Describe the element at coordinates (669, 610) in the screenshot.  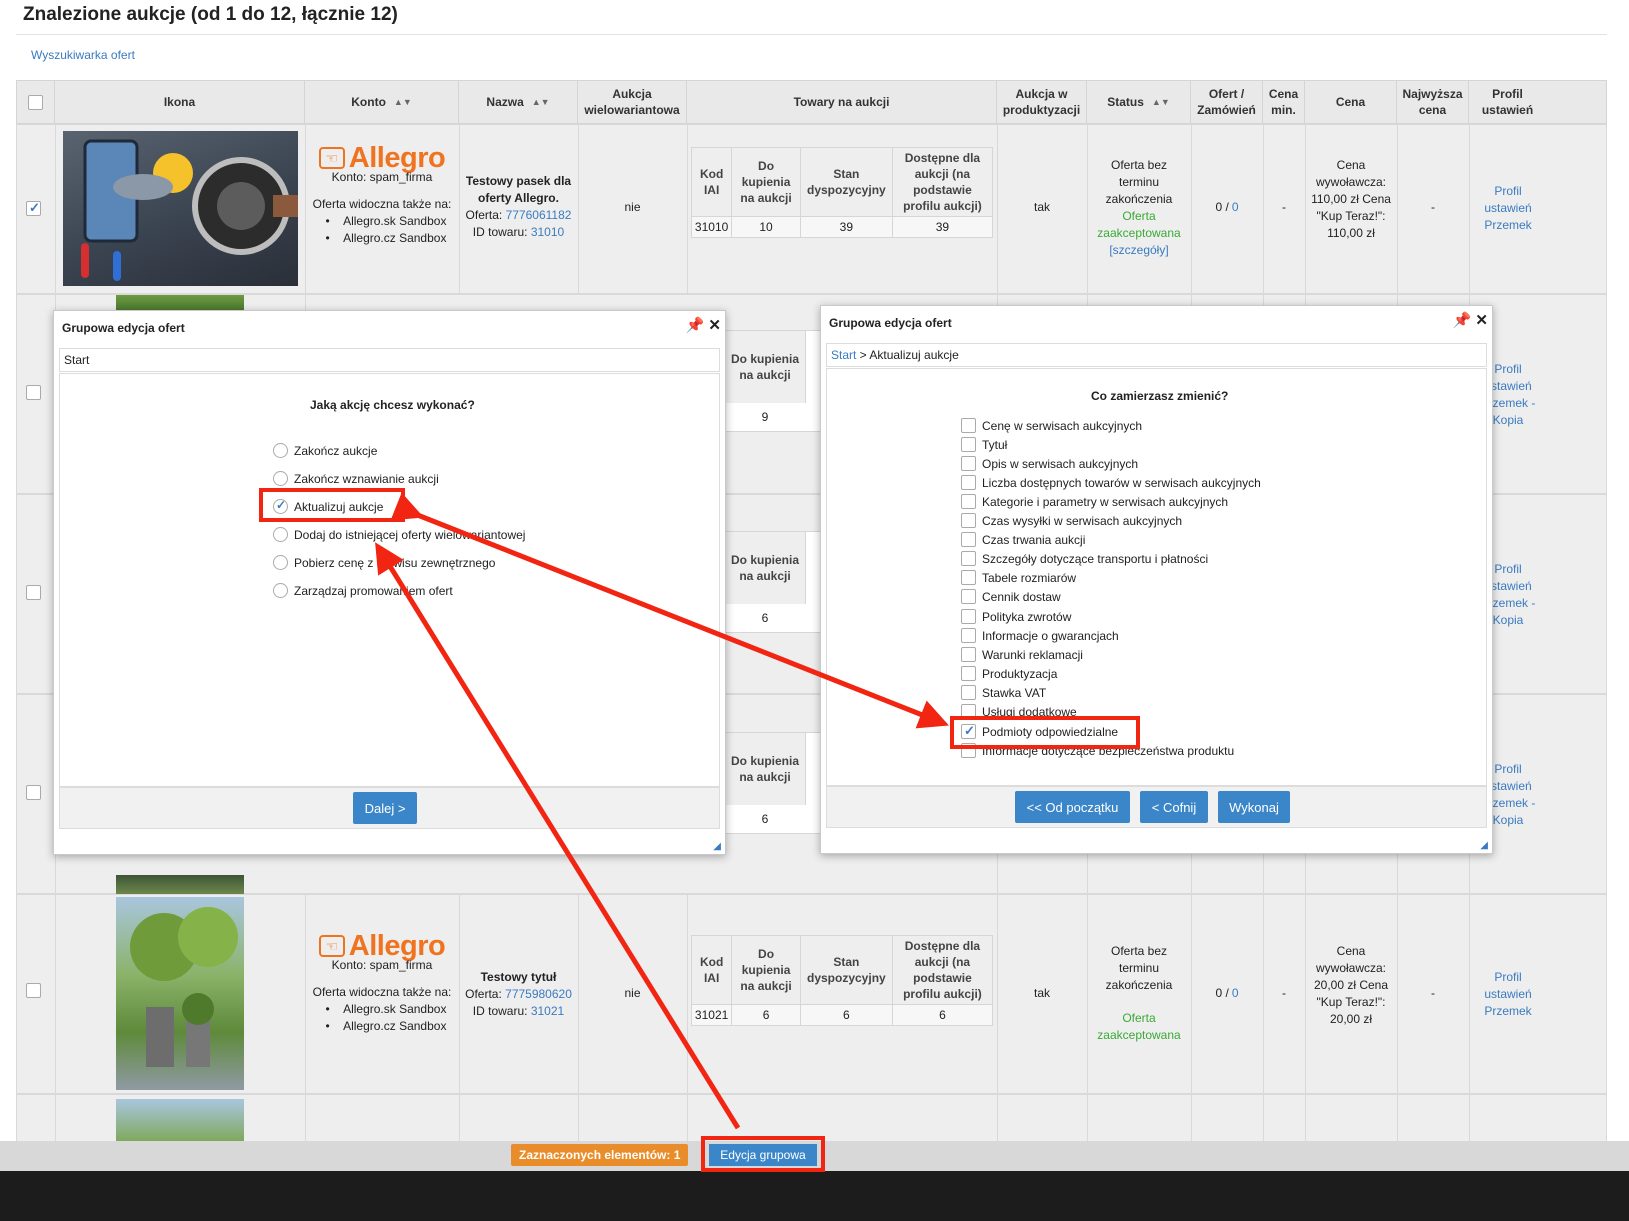
I see `arrow-update-to-responsible` at that location.